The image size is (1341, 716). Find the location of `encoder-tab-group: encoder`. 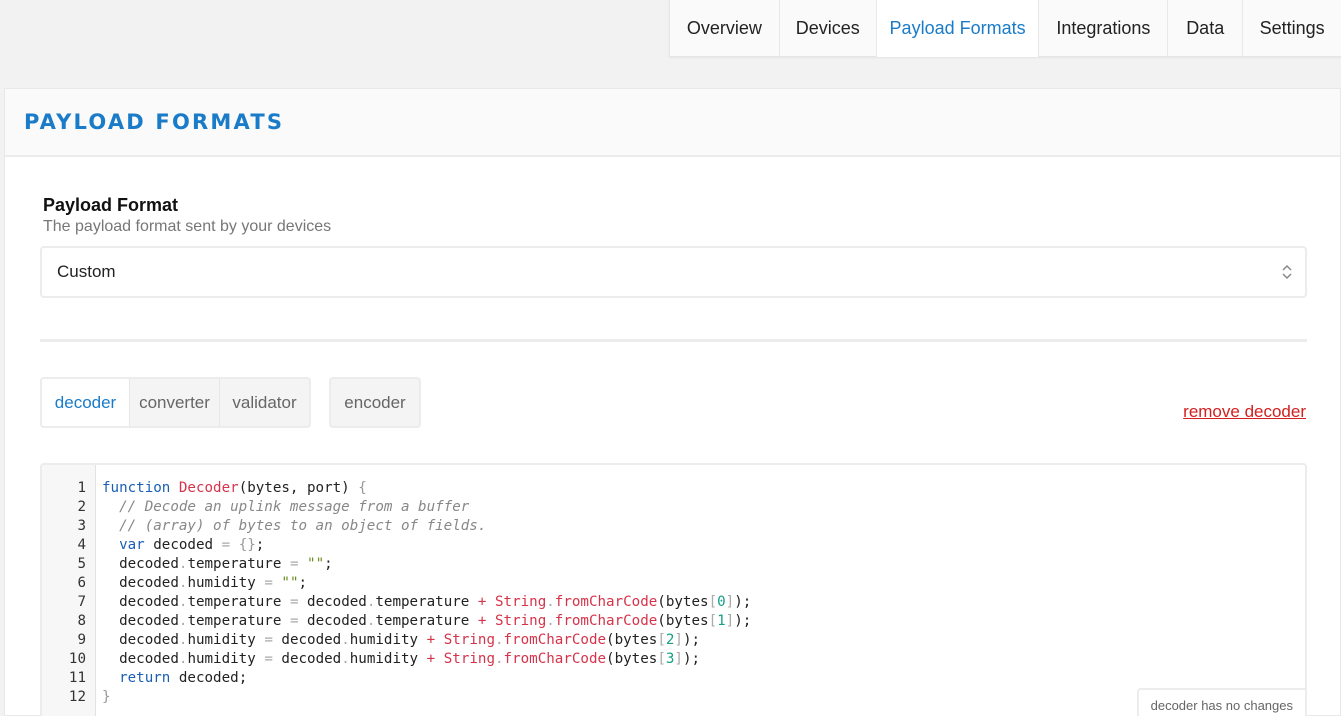

encoder-tab-group: encoder is located at coordinates (375, 402).